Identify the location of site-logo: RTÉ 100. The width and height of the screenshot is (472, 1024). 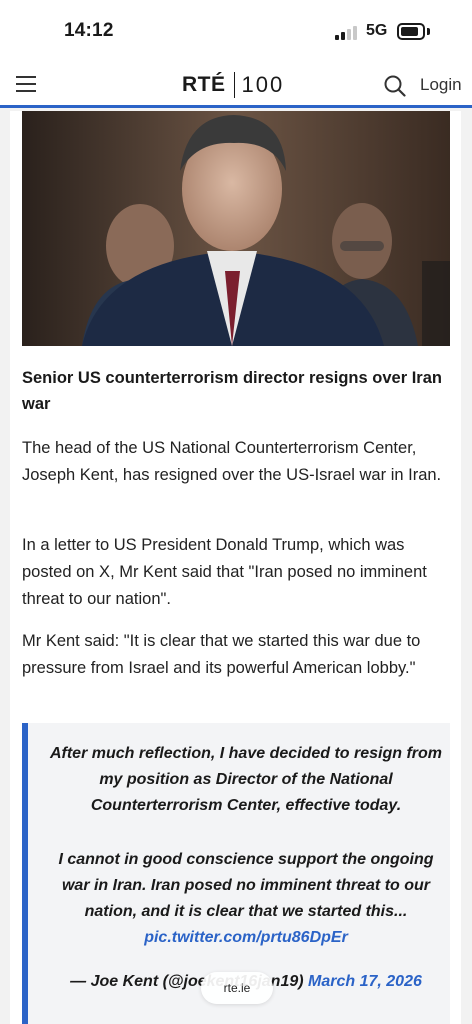
(233, 85).